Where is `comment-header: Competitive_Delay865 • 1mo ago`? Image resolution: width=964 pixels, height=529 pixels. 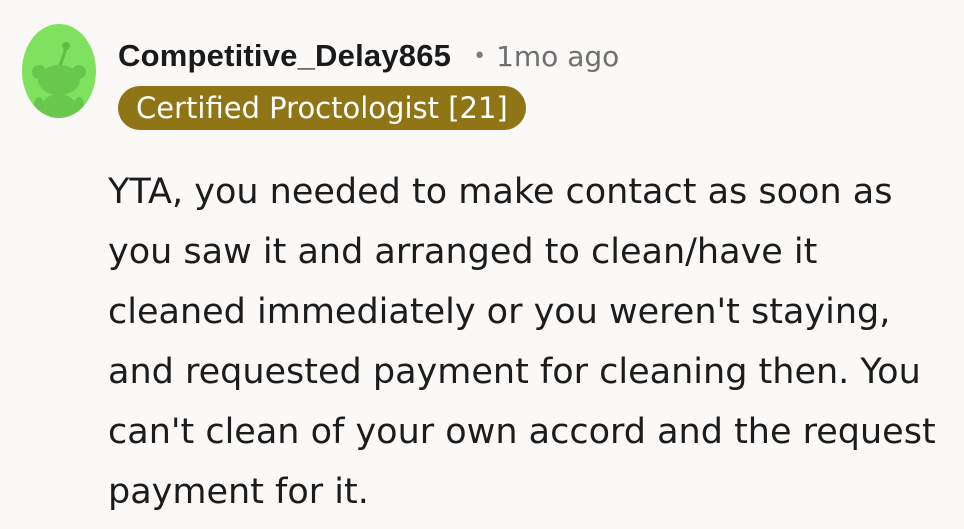
comment-header: Competitive_Delay865 • 1mo ago is located at coordinates (368, 56).